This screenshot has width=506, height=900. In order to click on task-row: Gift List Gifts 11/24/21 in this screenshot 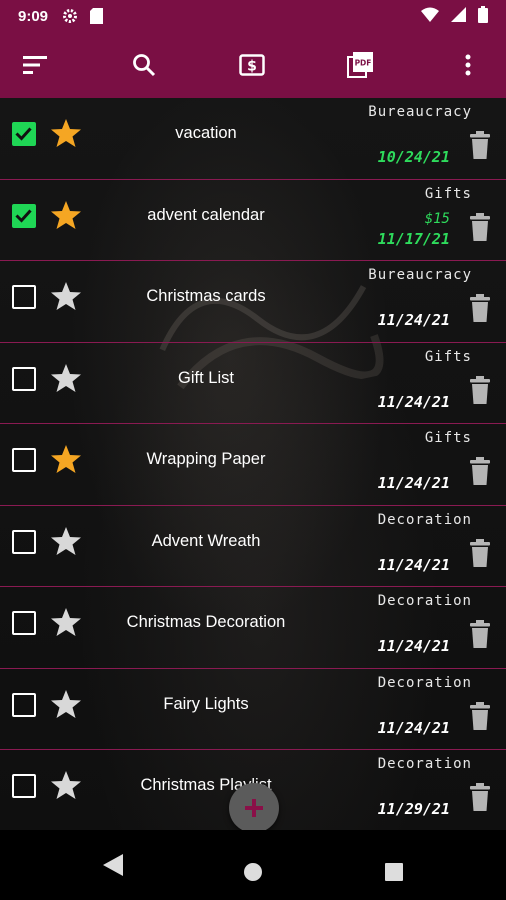, I will do `click(253, 383)`.